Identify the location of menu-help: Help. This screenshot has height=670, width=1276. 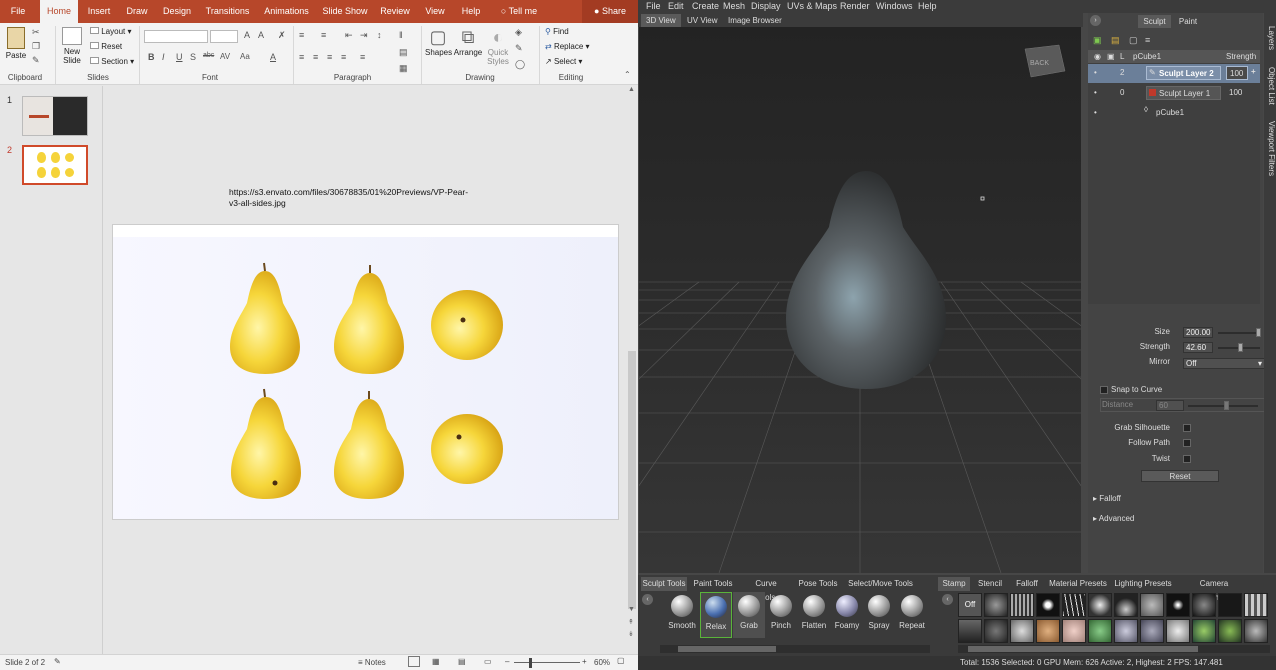
(927, 6).